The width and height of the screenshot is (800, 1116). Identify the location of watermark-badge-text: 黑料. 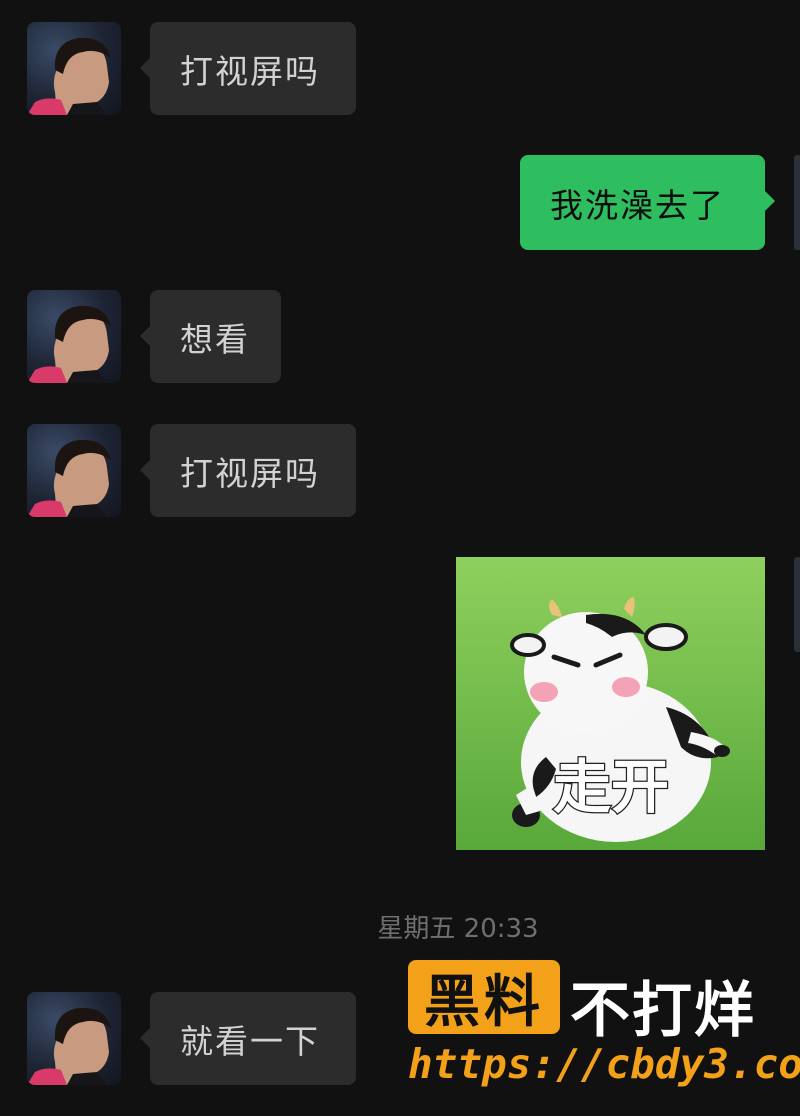
(484, 1002).